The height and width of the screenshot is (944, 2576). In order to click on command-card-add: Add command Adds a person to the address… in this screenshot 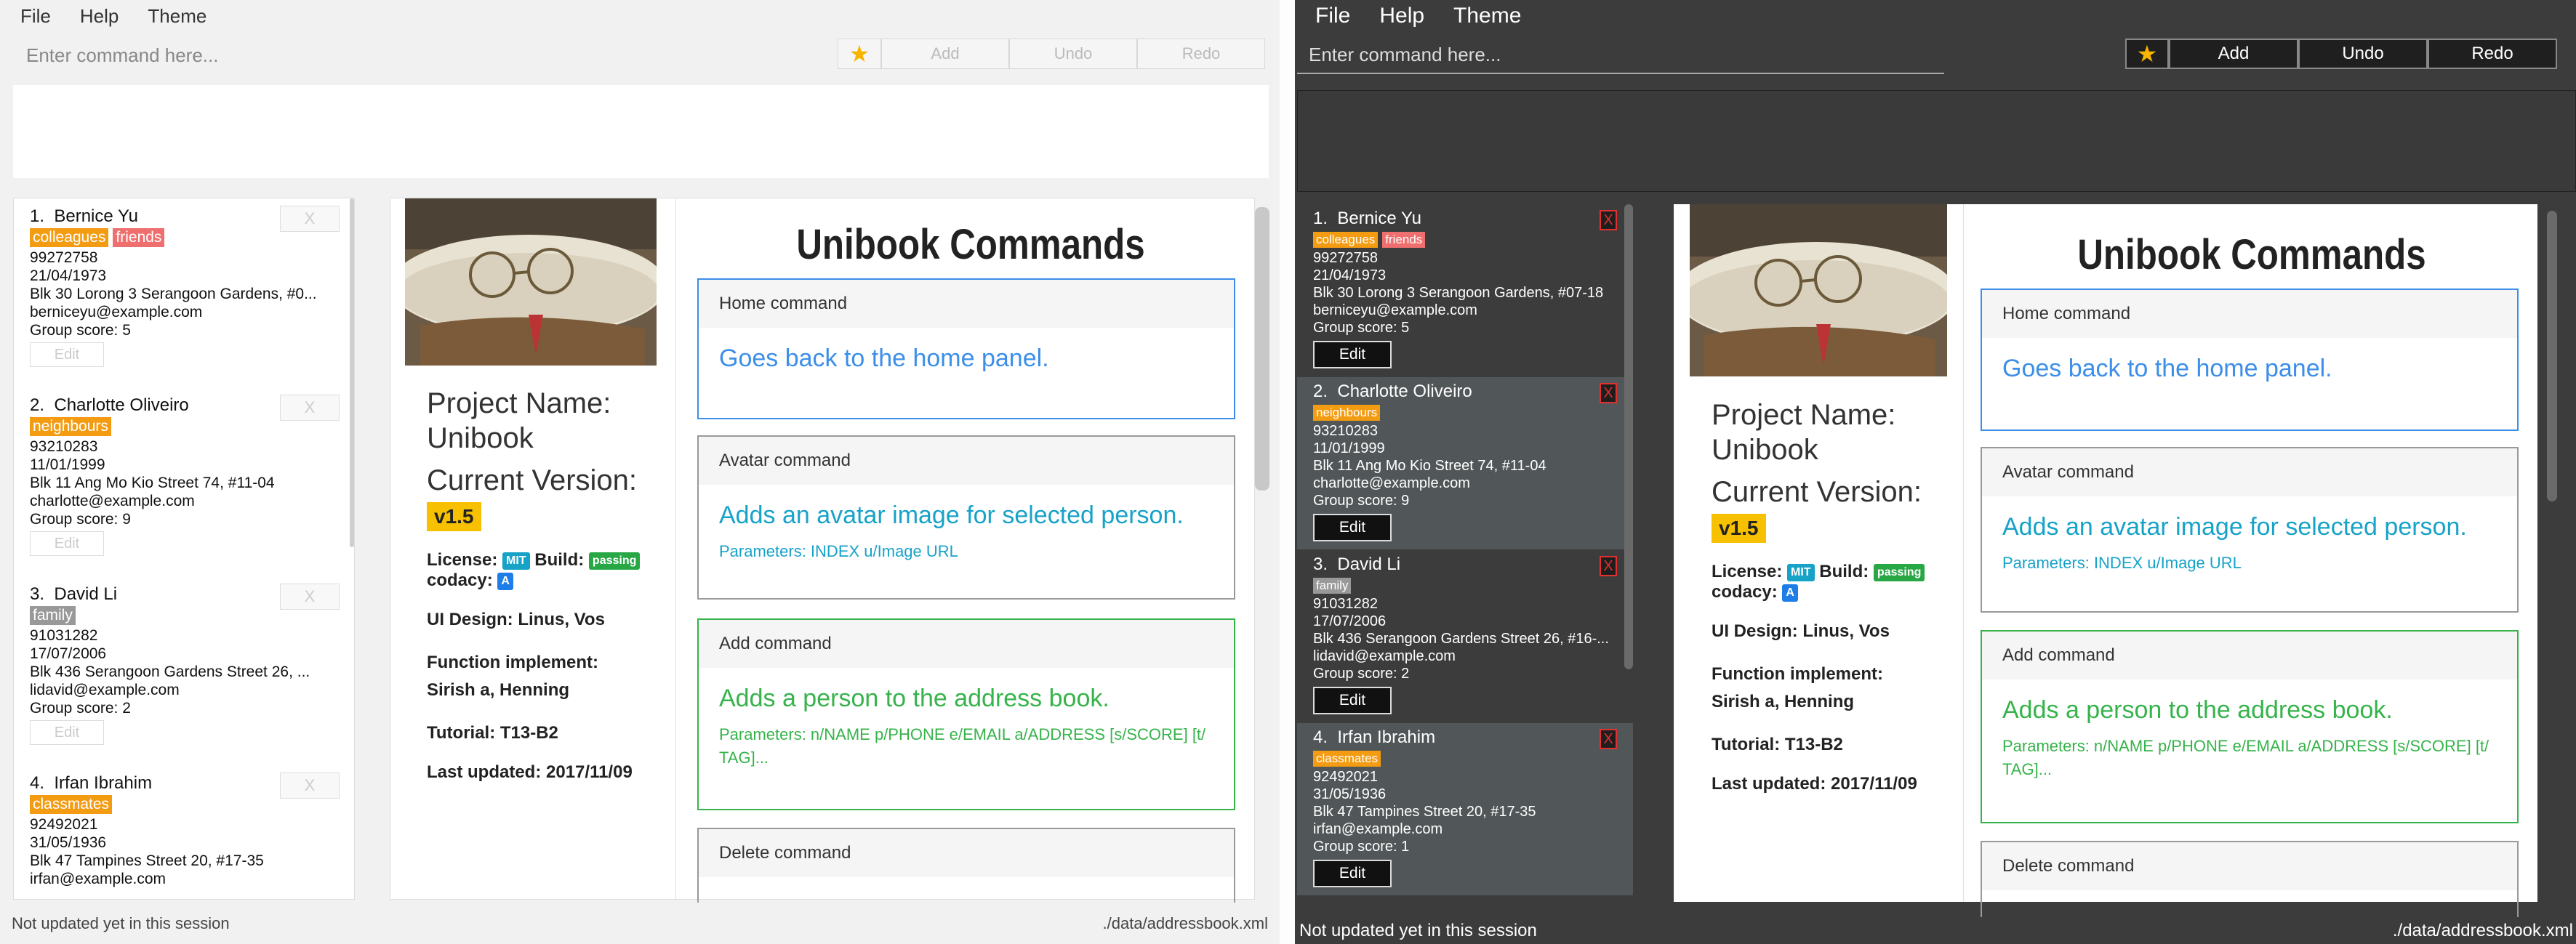, I will do `click(966, 714)`.